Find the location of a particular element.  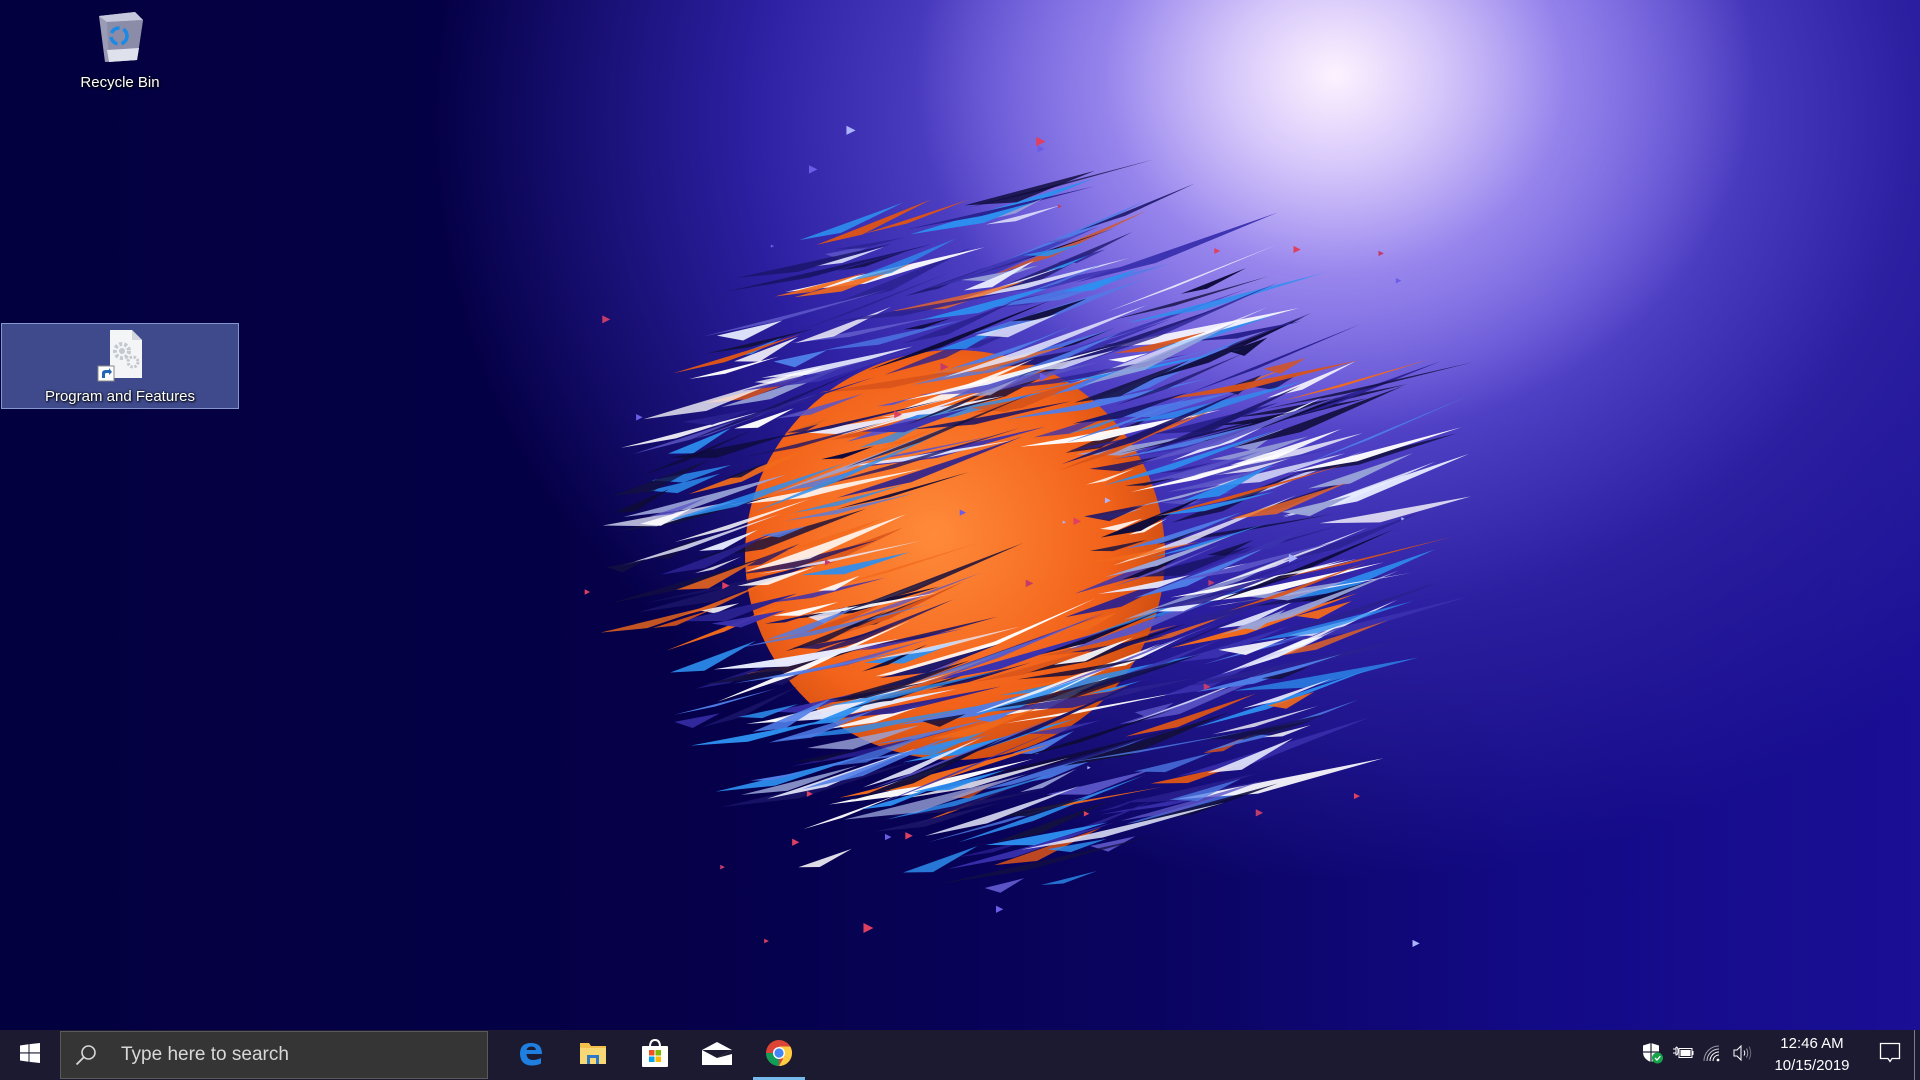

tray-wifi is located at coordinates (1713, 1055).